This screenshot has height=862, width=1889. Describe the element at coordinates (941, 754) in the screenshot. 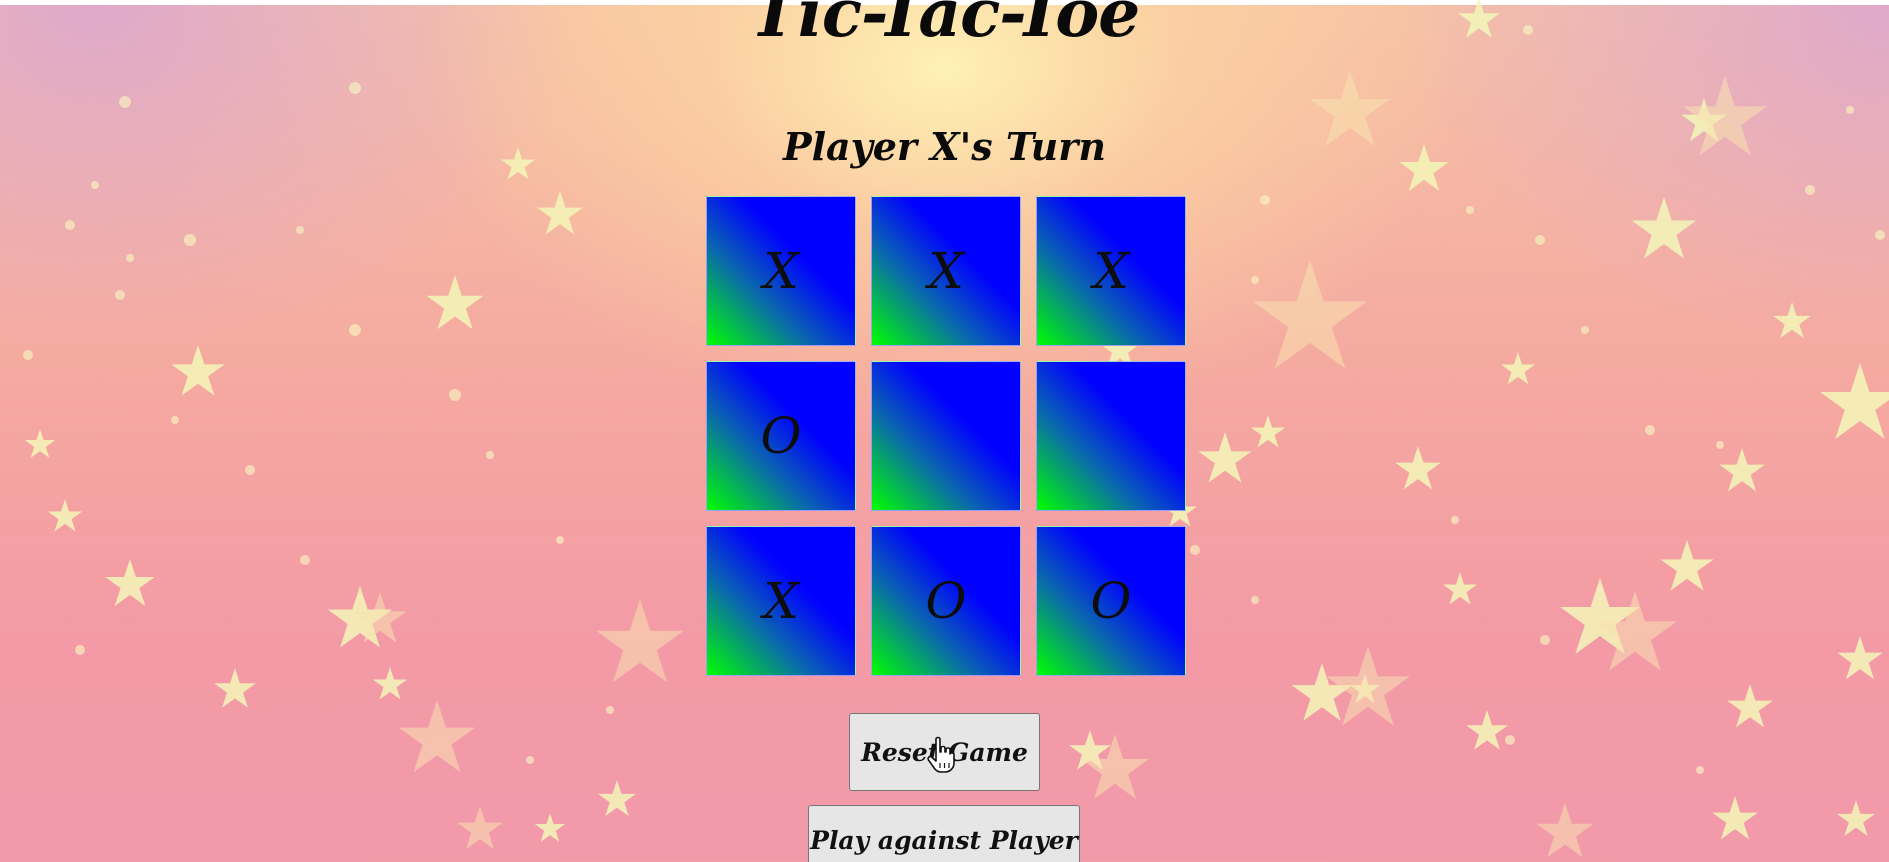

I see `hand-pointer-icon` at that location.